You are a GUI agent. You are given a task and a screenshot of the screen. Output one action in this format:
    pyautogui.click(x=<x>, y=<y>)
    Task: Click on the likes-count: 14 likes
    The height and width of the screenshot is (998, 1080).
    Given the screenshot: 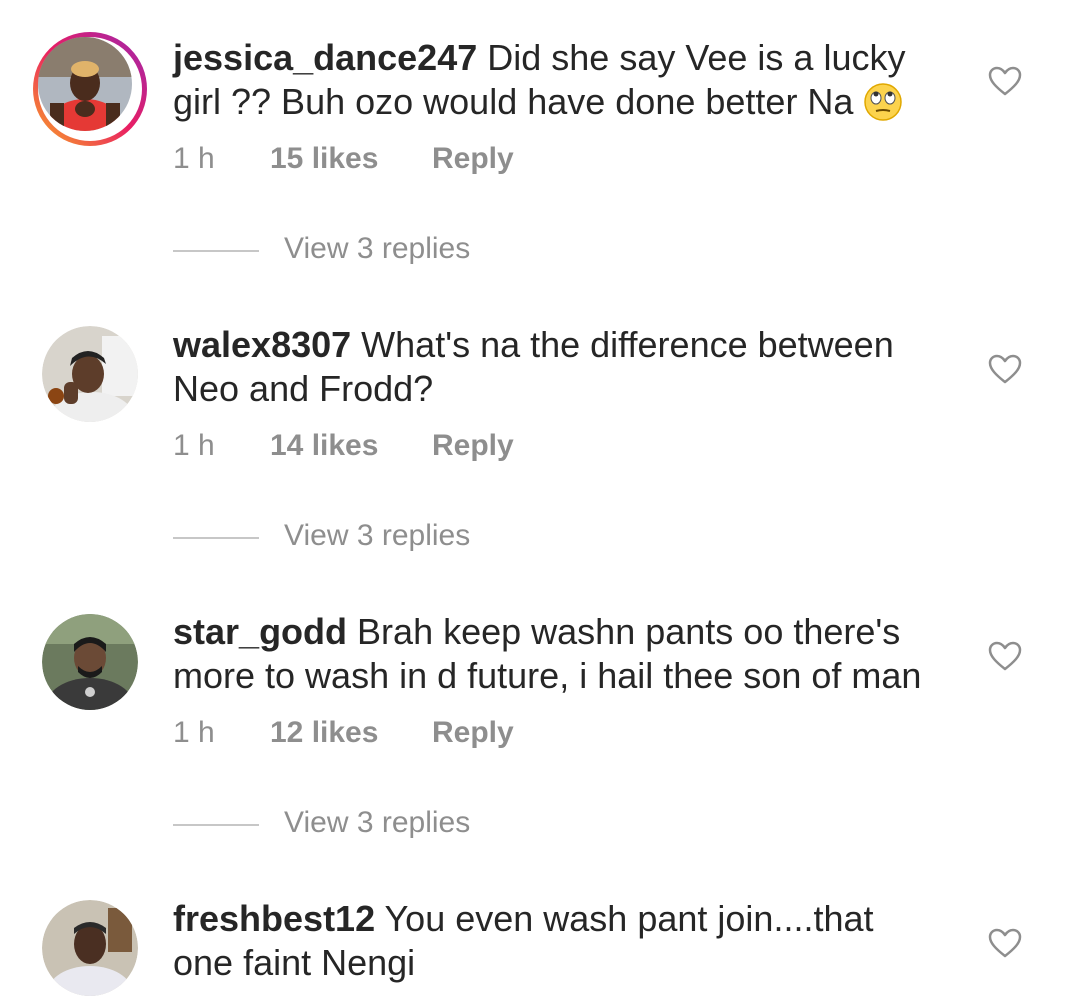 What is the action you would take?
    pyautogui.click(x=324, y=446)
    